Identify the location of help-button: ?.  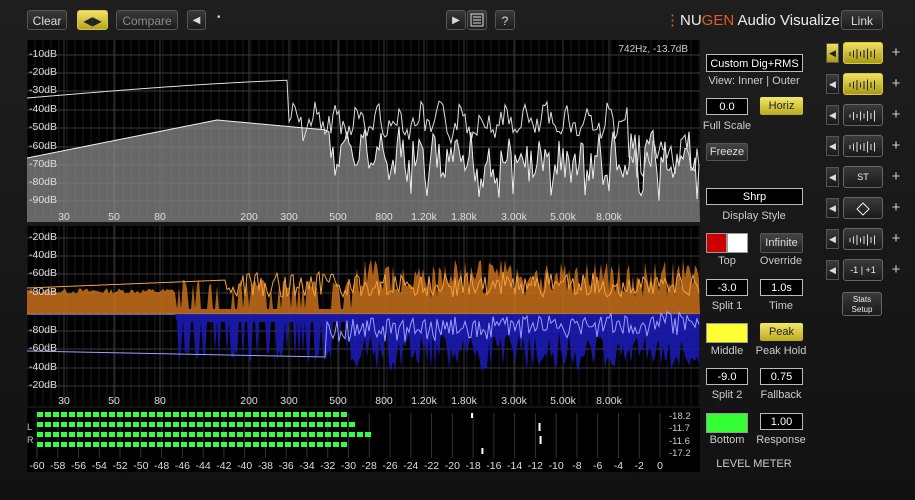
(505, 20).